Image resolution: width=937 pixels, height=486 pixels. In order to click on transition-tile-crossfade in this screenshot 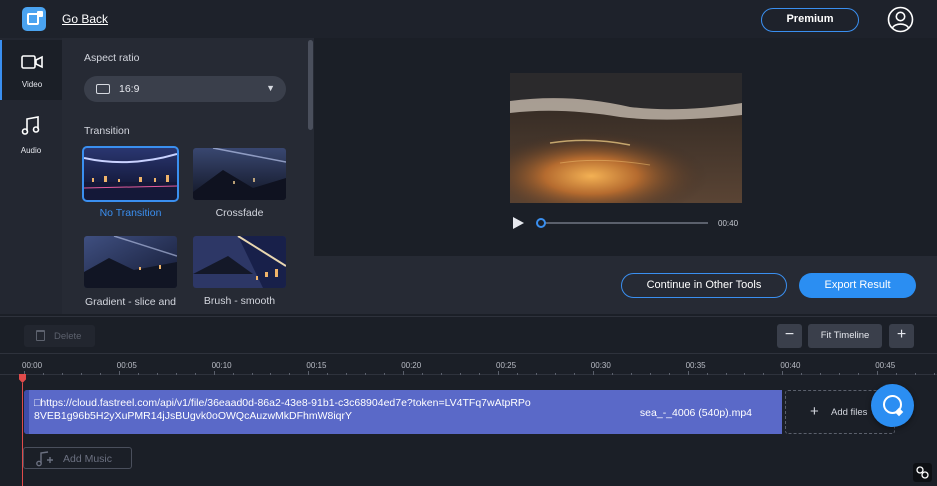, I will do `click(239, 174)`.